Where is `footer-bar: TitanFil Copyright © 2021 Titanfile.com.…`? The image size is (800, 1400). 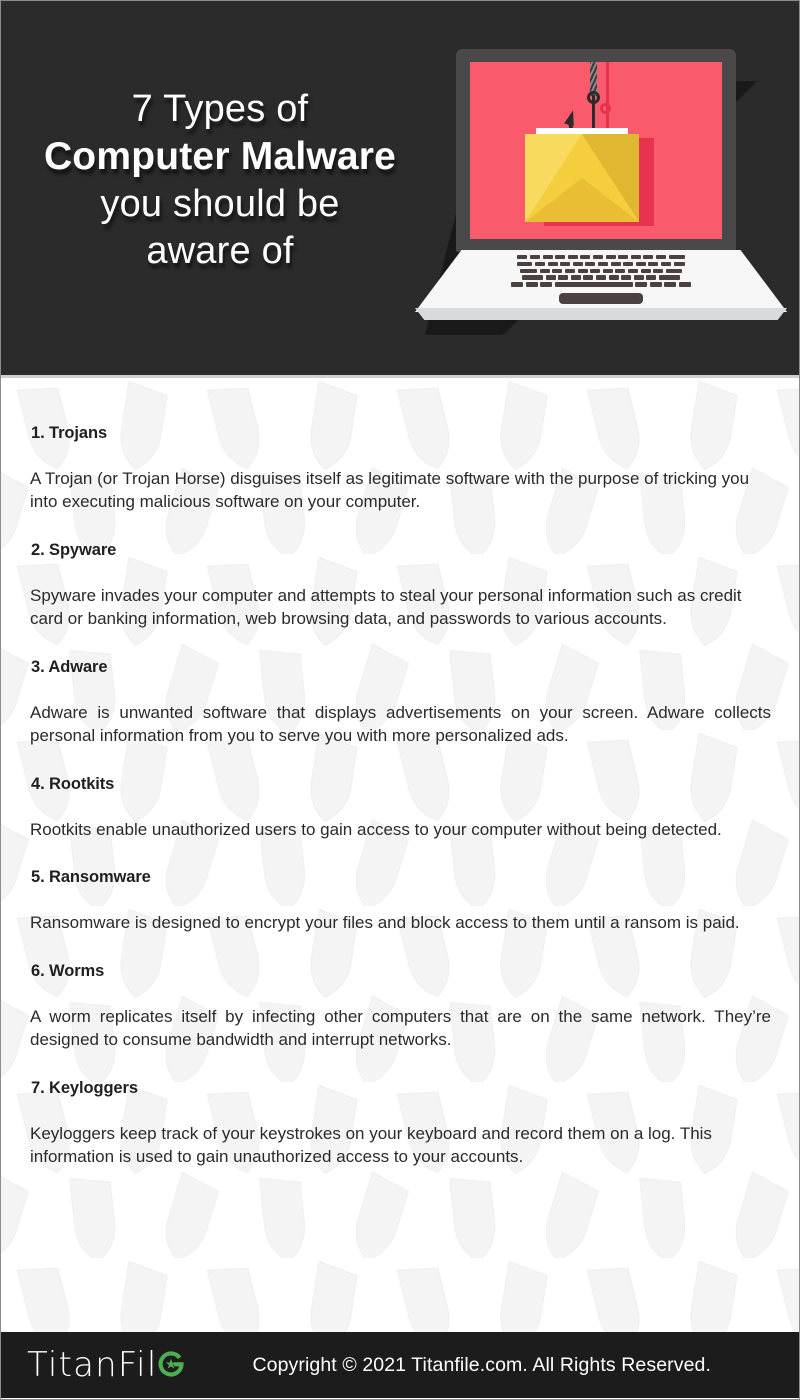 footer-bar: TitanFil Copyright © 2021 Titanfile.com.… is located at coordinates (400, 1365).